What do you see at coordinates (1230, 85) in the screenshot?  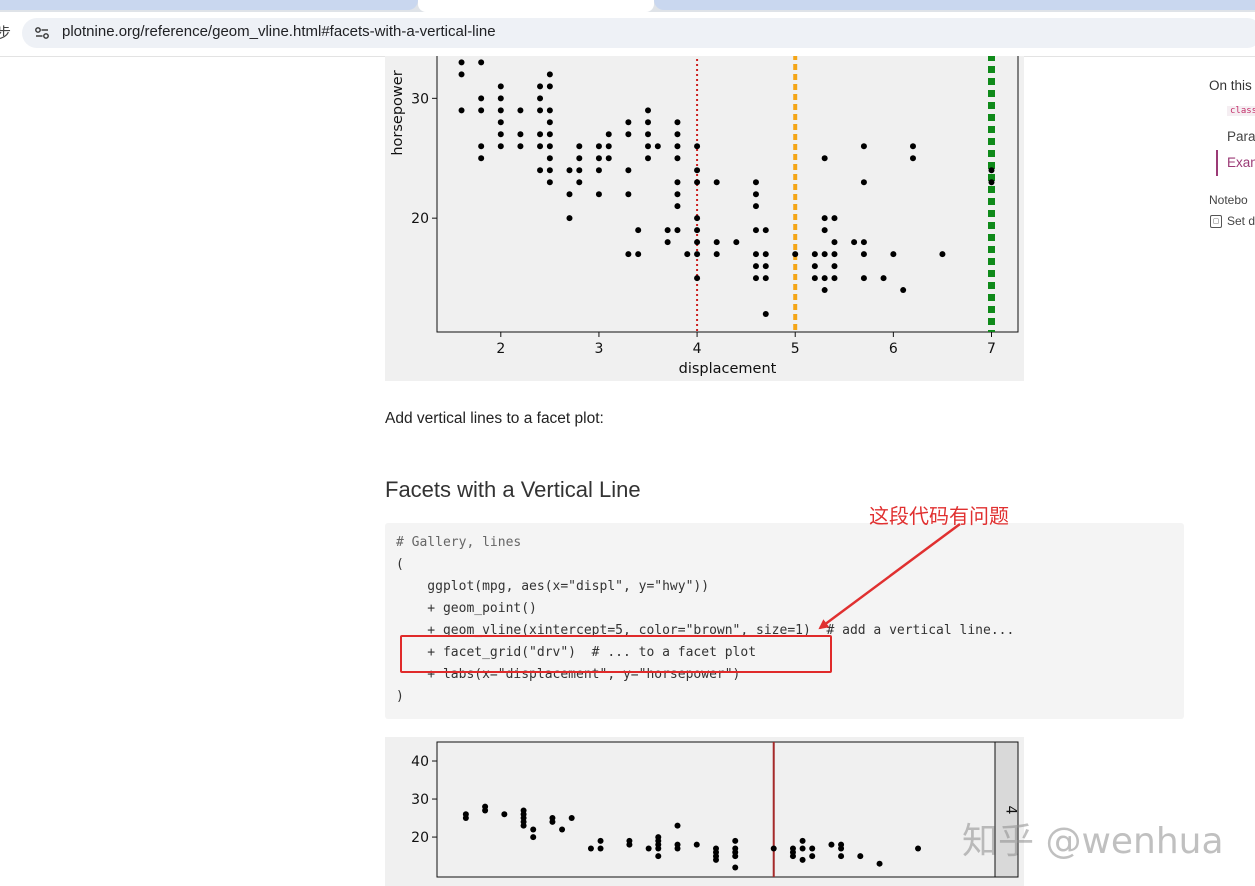 I see `toc-title: On this` at bounding box center [1230, 85].